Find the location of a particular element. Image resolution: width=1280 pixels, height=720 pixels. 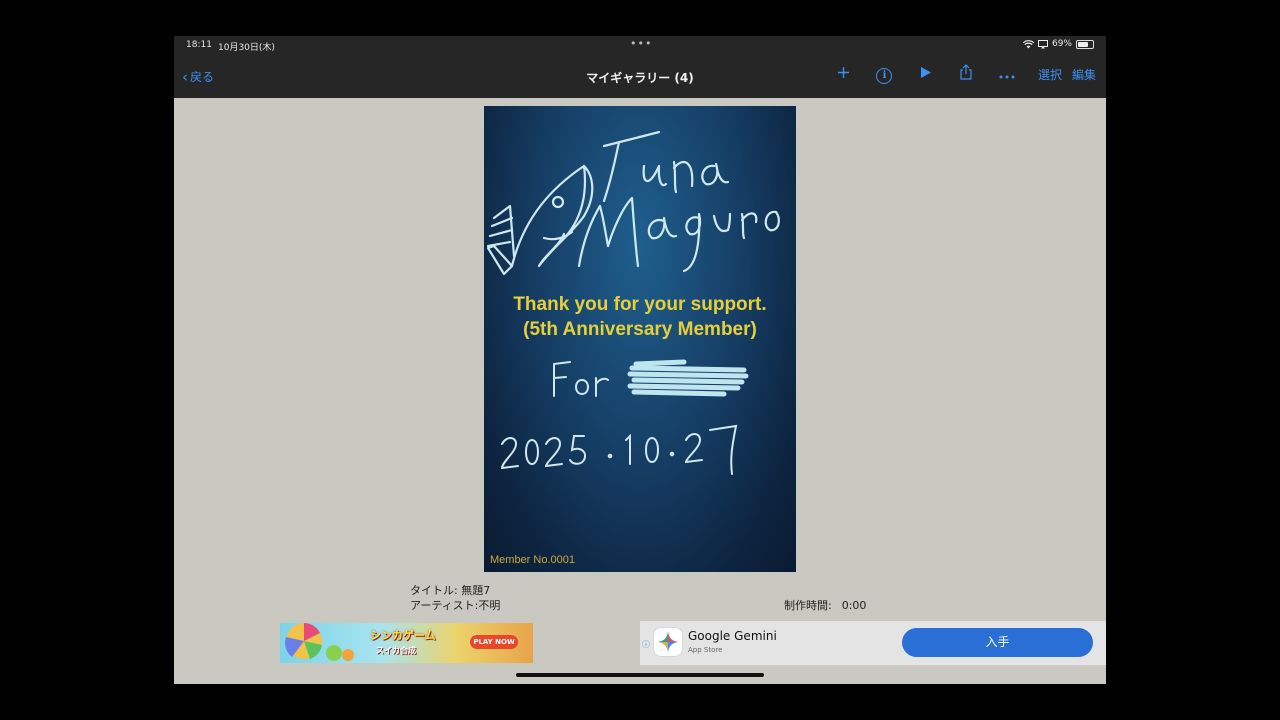

share-icon is located at coordinates (966, 74).